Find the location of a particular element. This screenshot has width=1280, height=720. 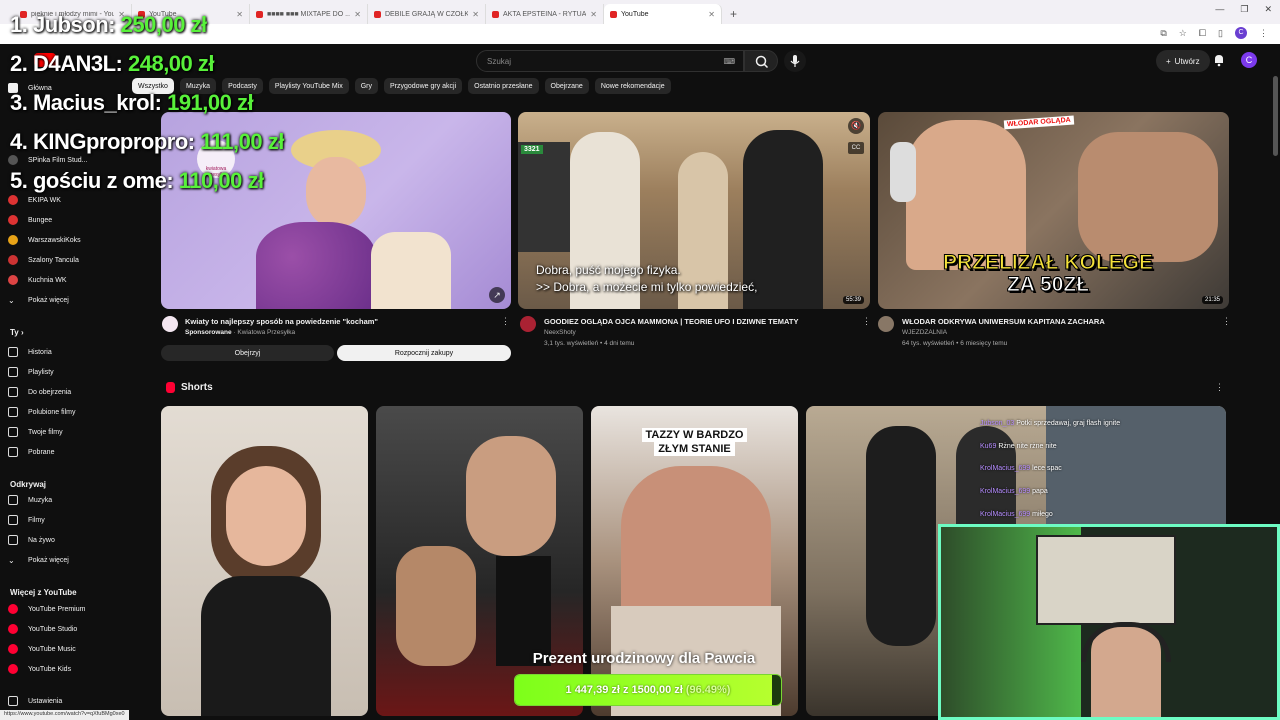

short-card: TAZZY W BARDZO ZŁYM STANIE is located at coordinates (694, 561).